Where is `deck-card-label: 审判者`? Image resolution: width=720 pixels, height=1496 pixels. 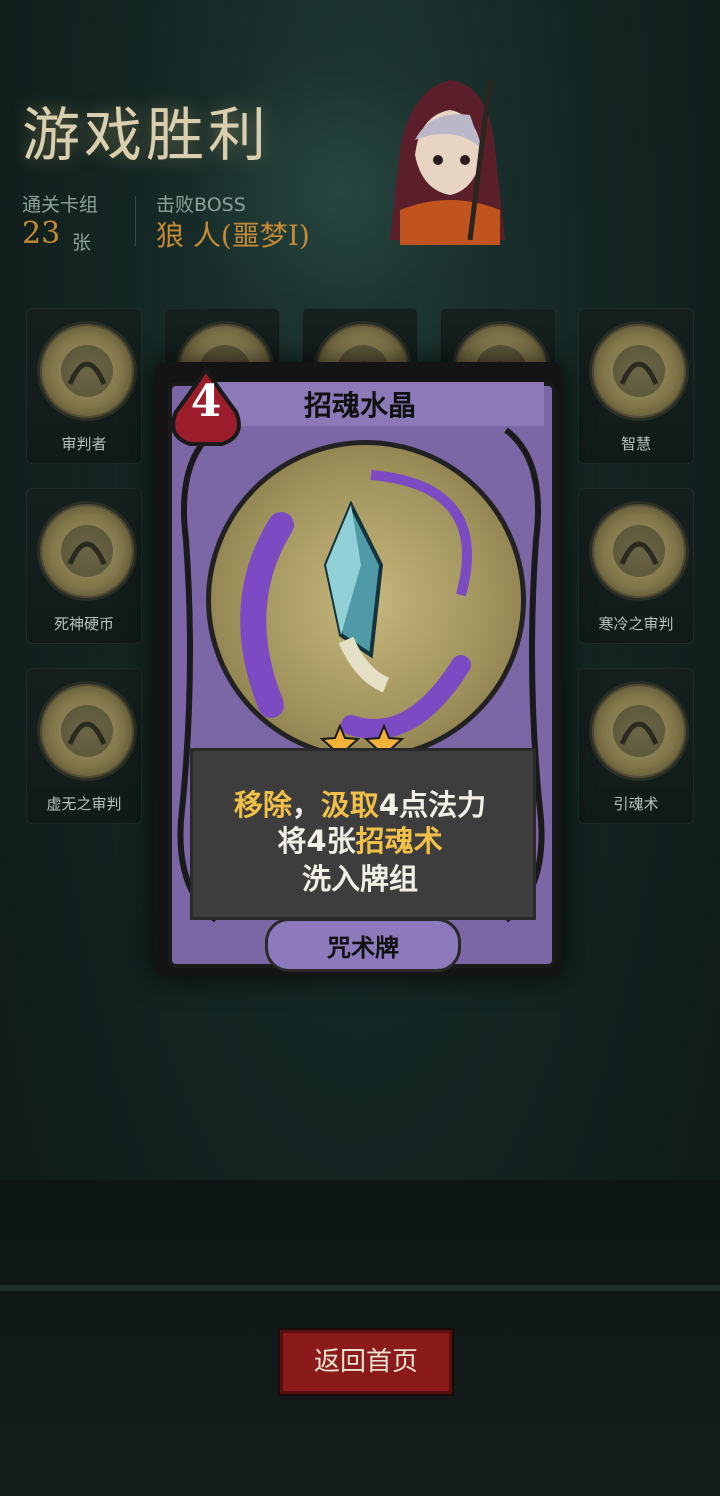
deck-card-label: 审判者 is located at coordinates (84, 444).